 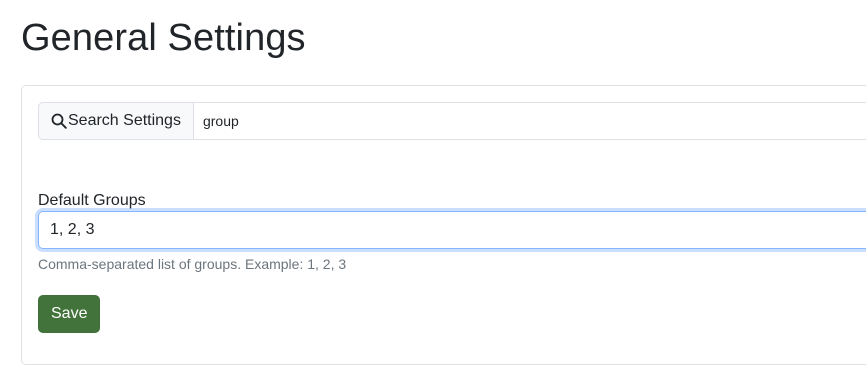 I want to click on search-input-group: Search Settings, so click(x=452, y=121).